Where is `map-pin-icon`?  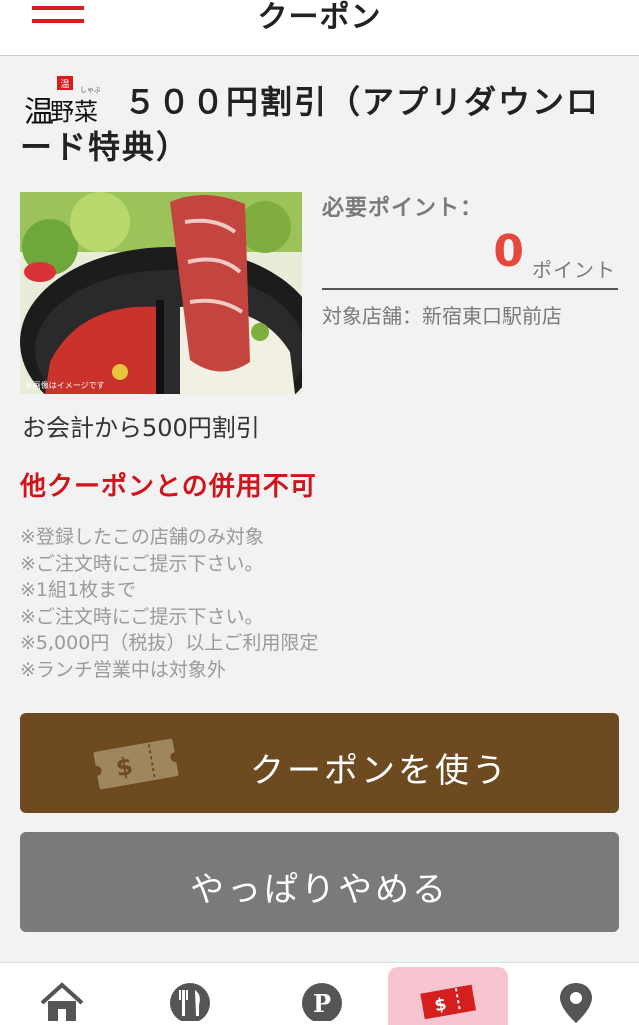
map-pin-icon is located at coordinates (576, 1003).